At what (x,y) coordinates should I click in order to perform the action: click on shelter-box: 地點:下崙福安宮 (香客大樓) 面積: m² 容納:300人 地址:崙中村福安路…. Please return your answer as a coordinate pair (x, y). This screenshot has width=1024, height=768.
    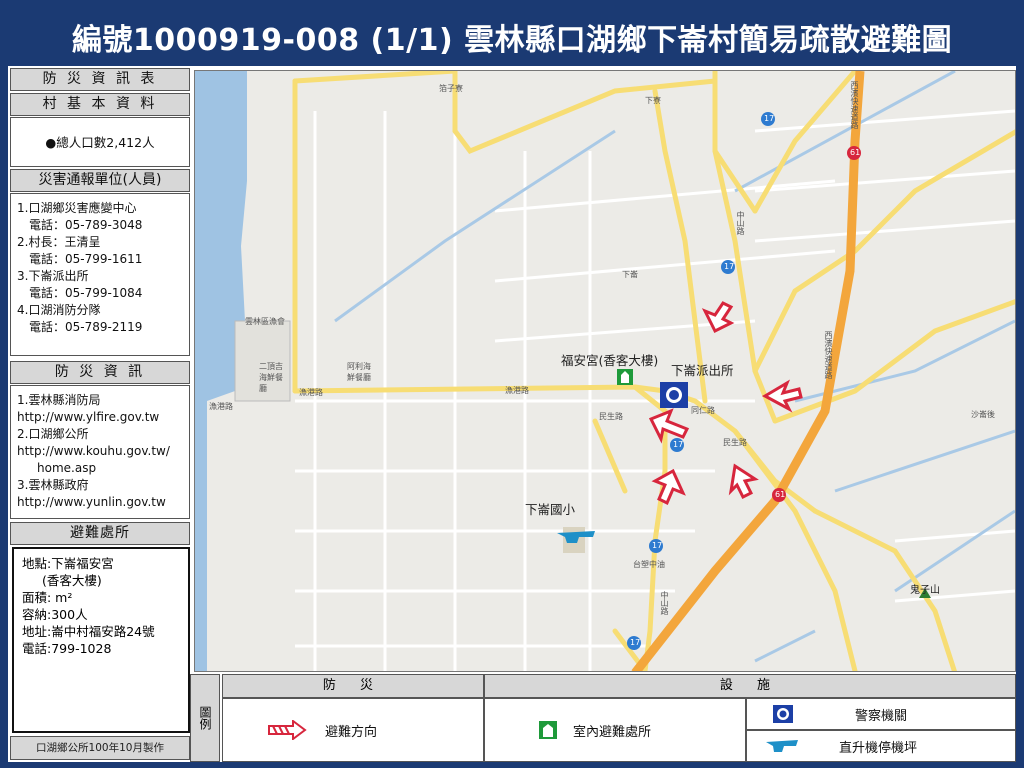
    Looking at the image, I should click on (101, 640).